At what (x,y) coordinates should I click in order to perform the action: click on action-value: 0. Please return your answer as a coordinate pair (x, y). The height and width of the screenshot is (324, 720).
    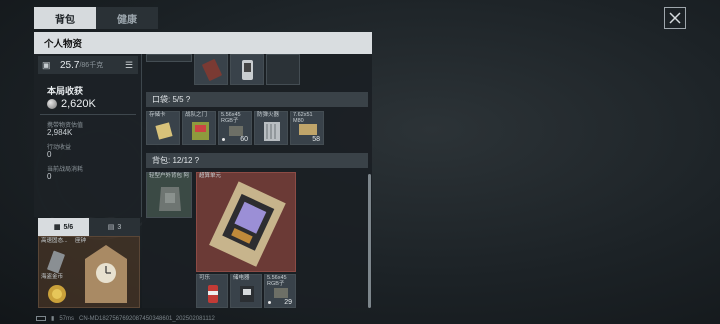
    Looking at the image, I should click on (49, 154).